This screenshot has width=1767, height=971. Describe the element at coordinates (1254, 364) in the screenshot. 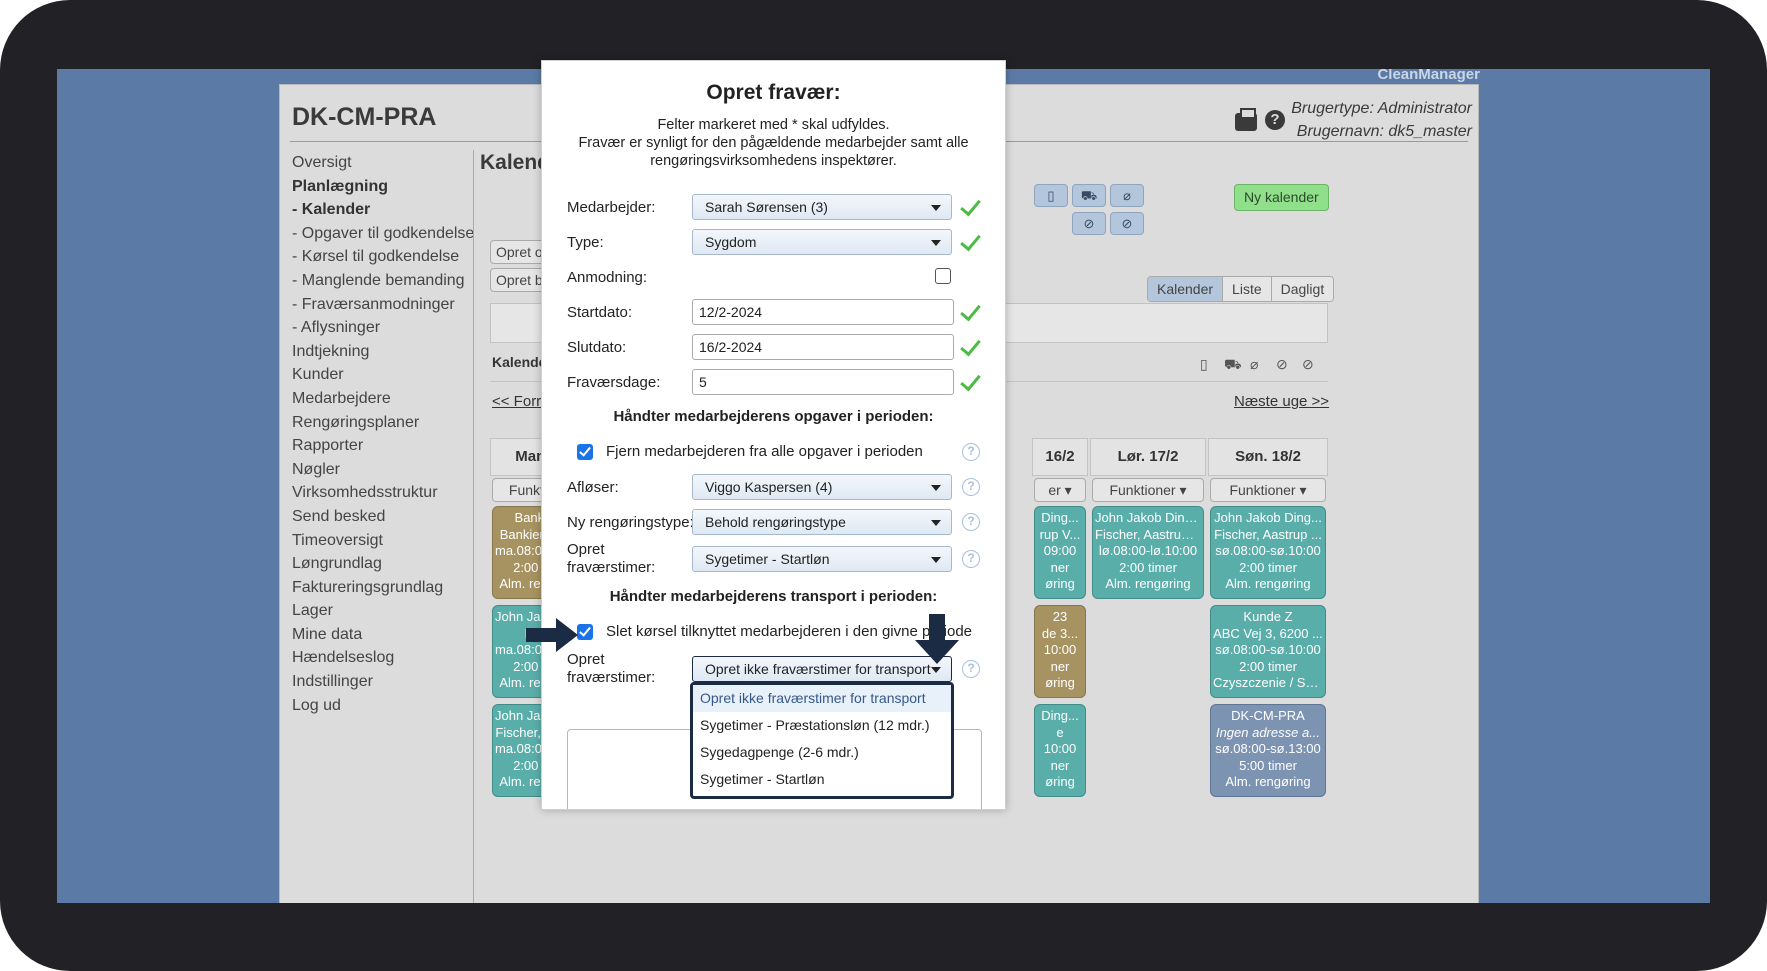

I see `no-entry-small-icon: ⌀` at that location.